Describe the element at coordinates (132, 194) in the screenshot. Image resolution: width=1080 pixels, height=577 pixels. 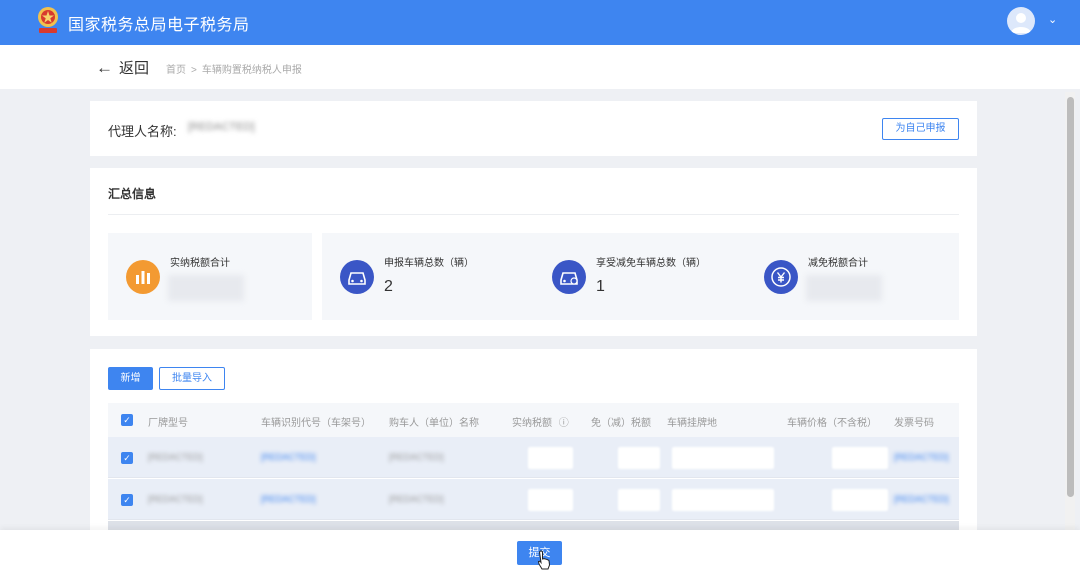
I see `summary-title: 汇总信息` at that location.